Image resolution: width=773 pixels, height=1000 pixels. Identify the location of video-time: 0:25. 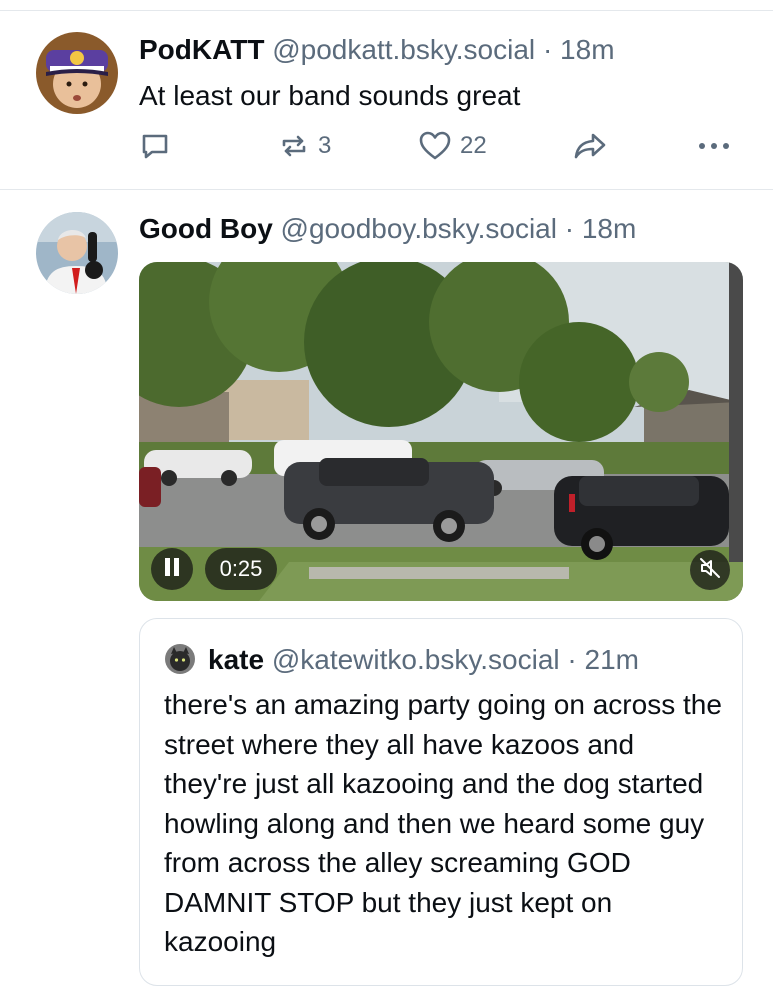
(241, 569).